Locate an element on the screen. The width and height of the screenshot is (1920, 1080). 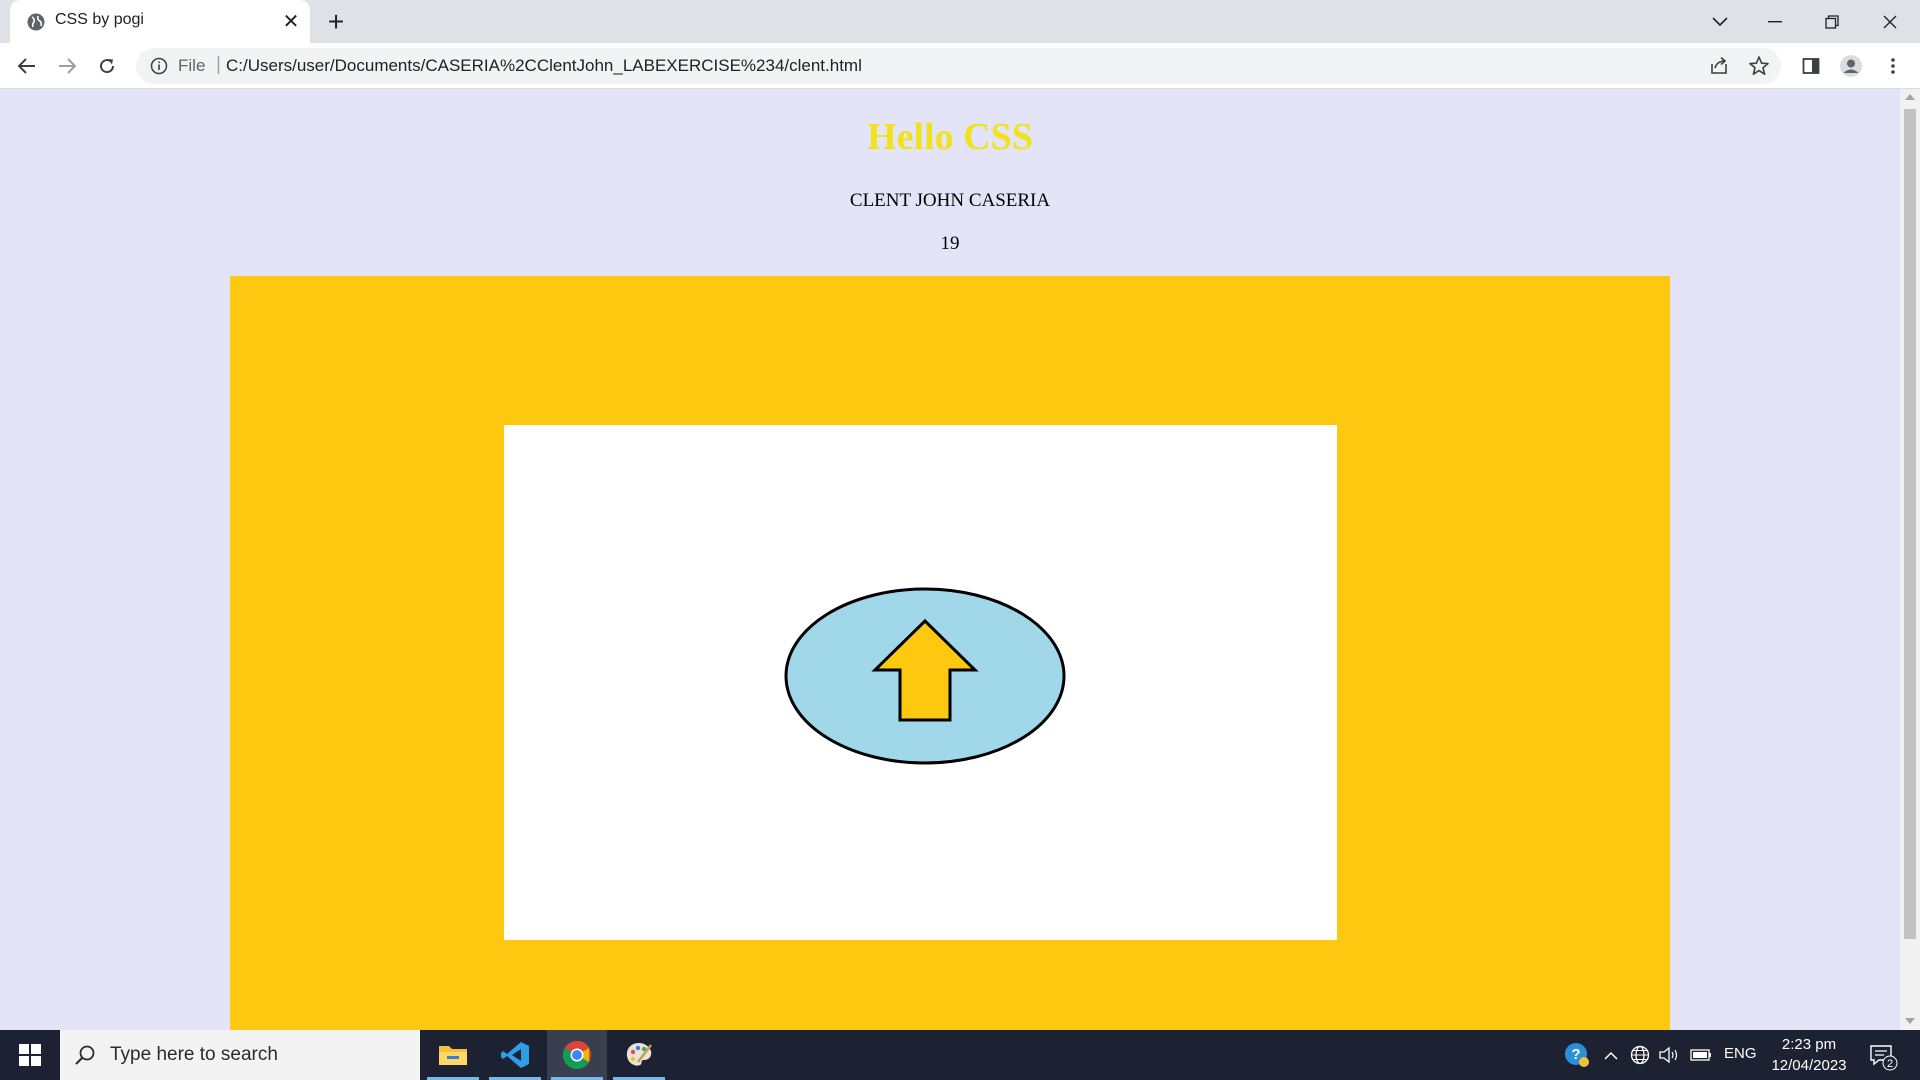
tab-title: CSS by pogi is located at coordinates (99, 19).